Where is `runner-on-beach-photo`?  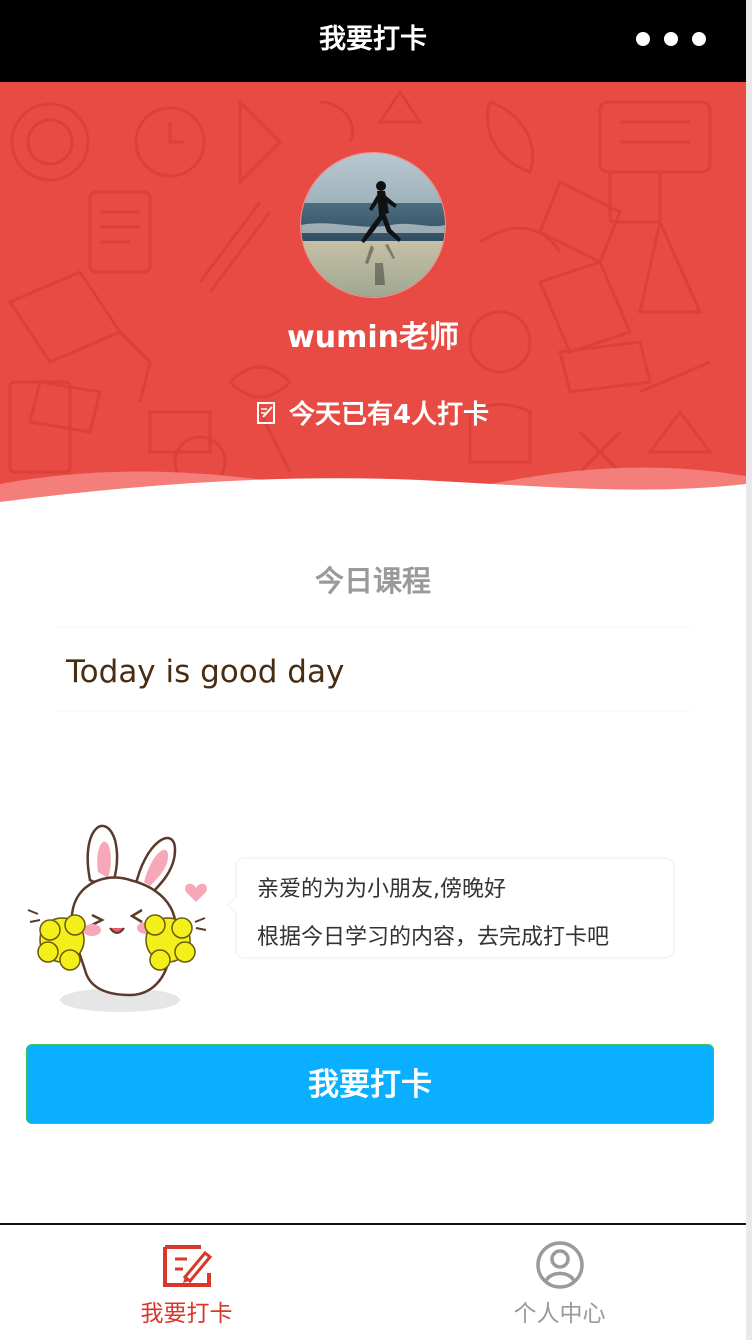
runner-on-beach-photo is located at coordinates (373, 225).